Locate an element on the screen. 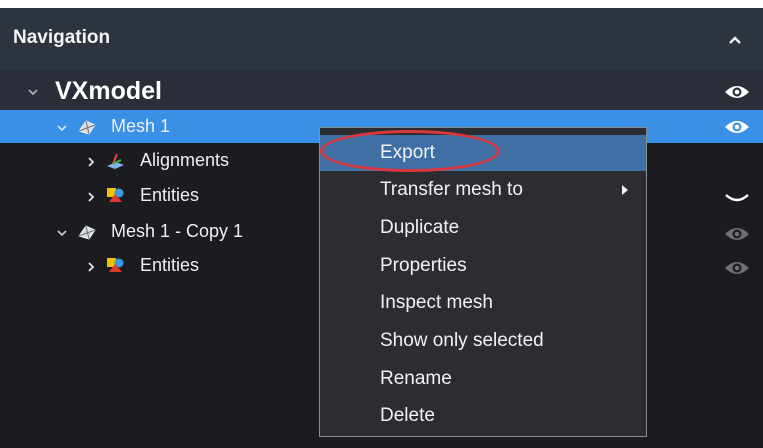 The width and height of the screenshot is (763, 448). menu-item-rename: Rename is located at coordinates (483, 379).